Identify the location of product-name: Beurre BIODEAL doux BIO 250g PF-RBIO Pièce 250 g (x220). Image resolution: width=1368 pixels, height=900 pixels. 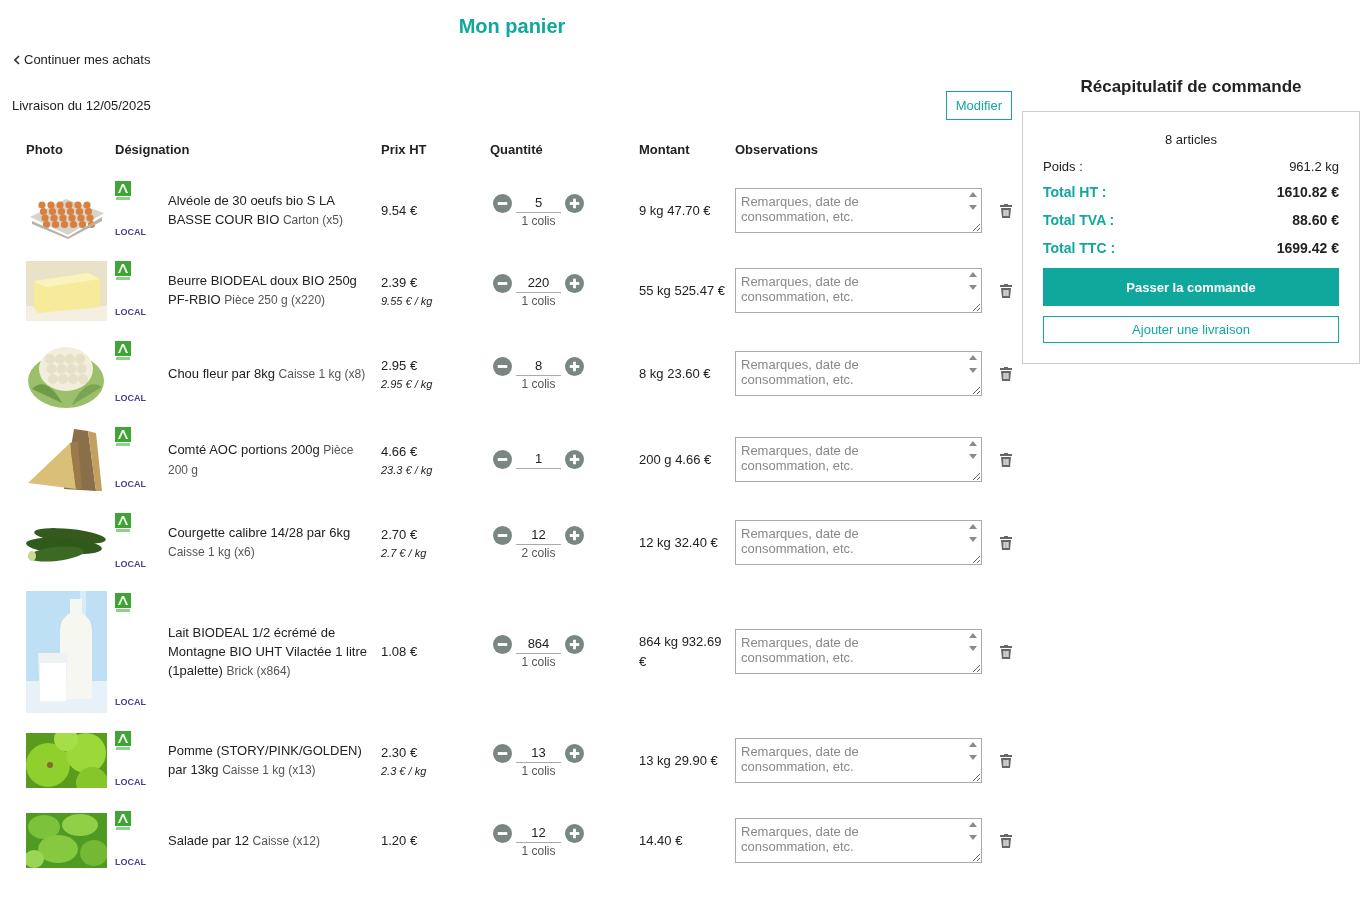
(263, 290).